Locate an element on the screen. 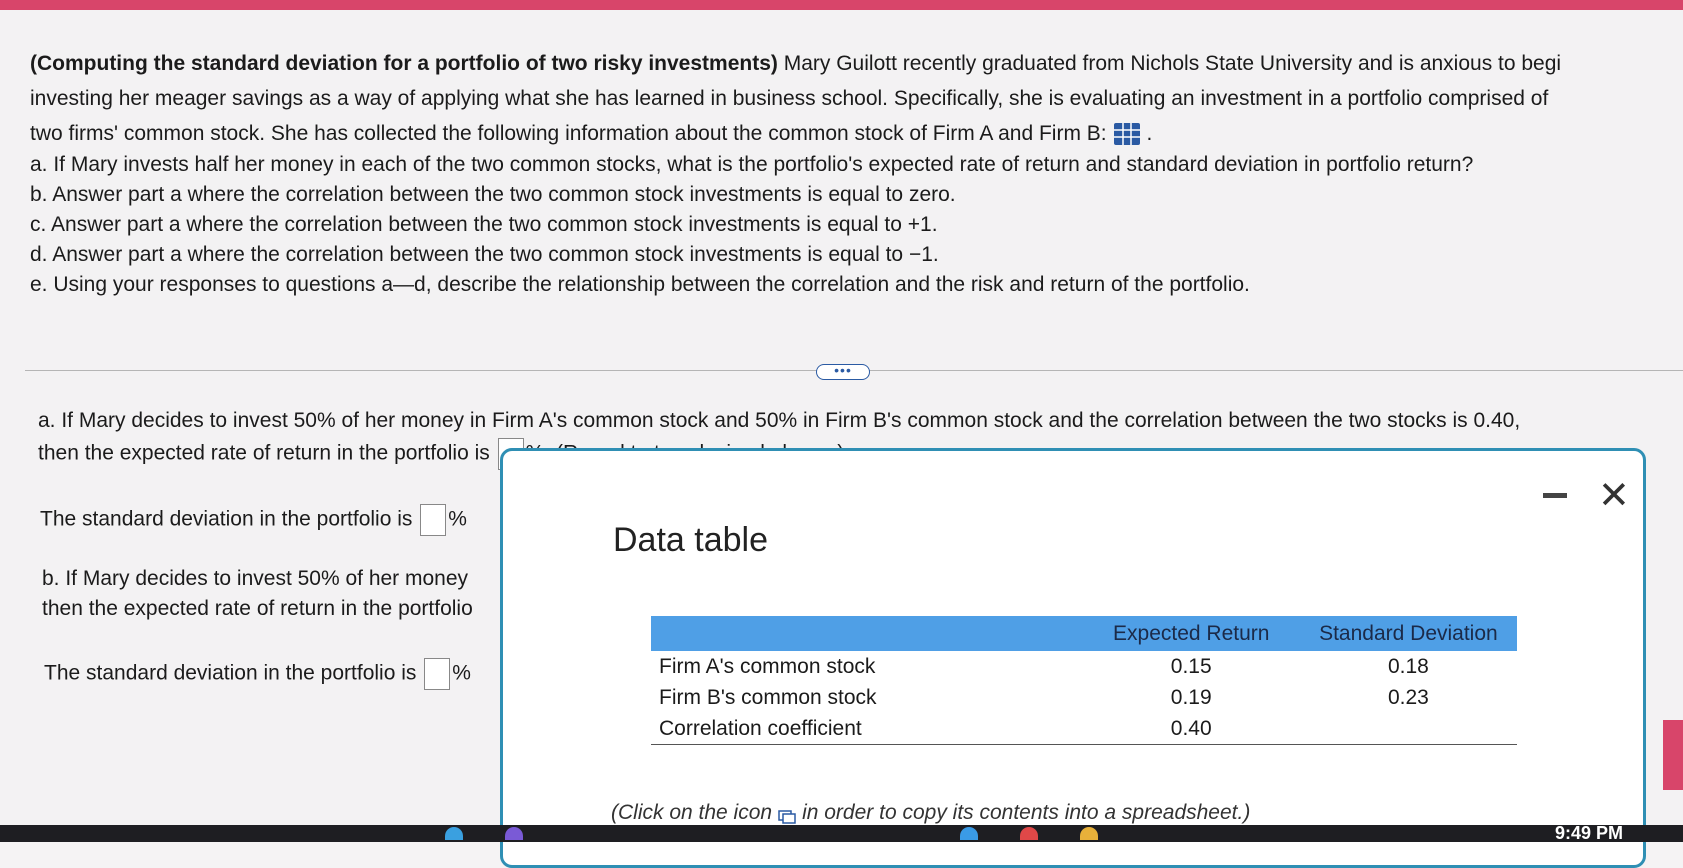  copy-to-spreadsheet-icon is located at coordinates (787, 815).